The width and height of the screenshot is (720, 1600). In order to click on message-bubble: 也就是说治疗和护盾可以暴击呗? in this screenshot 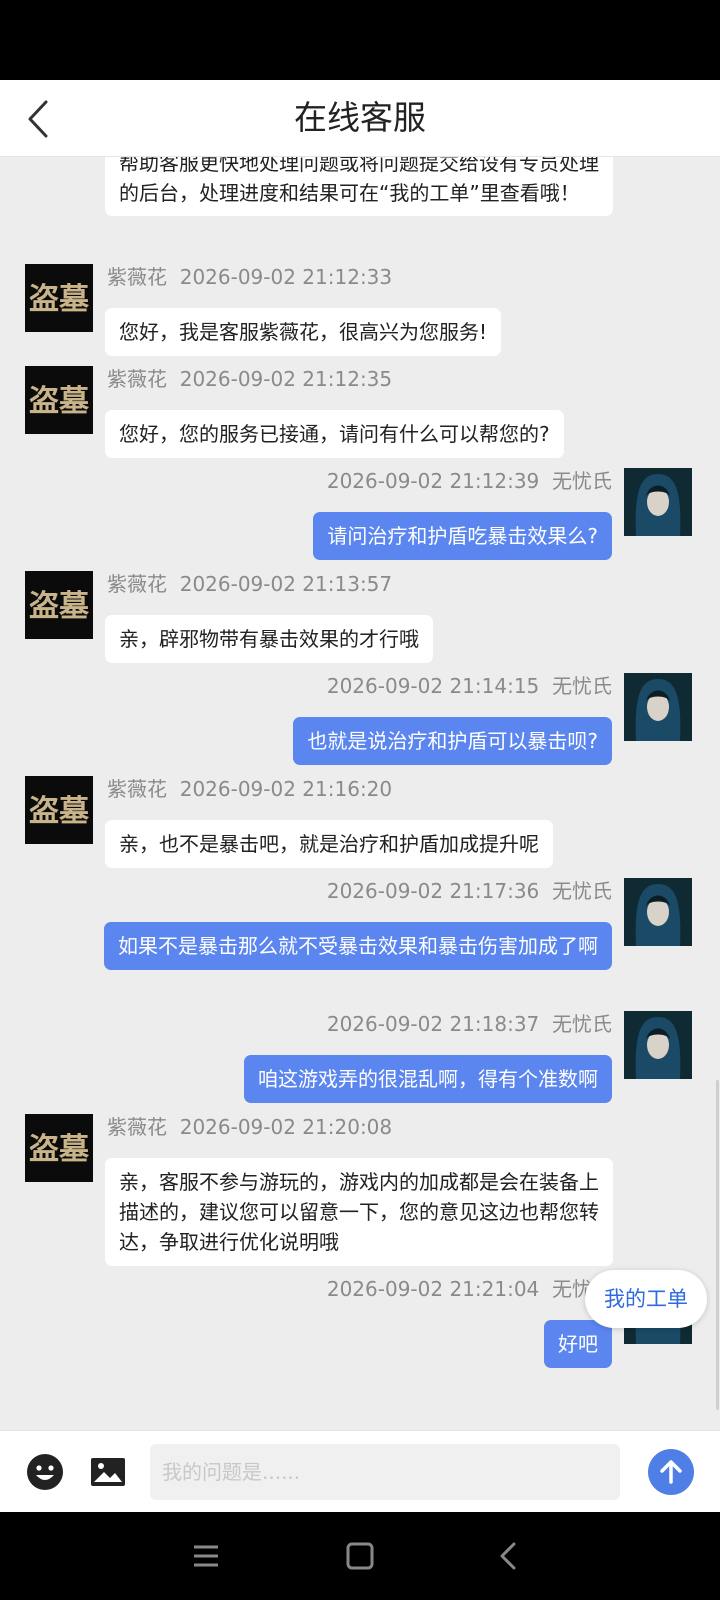, I will do `click(452, 741)`.